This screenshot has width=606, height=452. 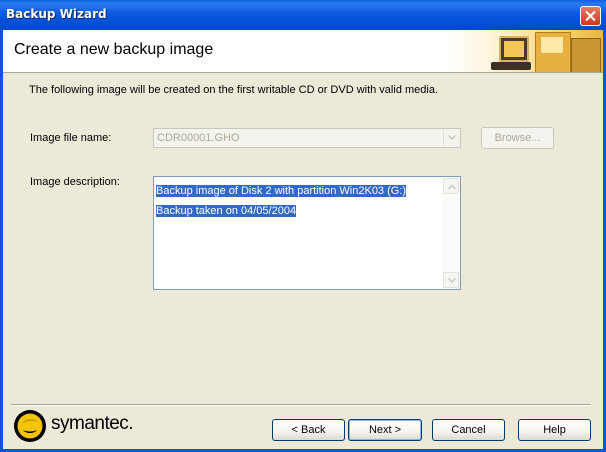 I want to click on footer-separator, so click(x=301, y=405).